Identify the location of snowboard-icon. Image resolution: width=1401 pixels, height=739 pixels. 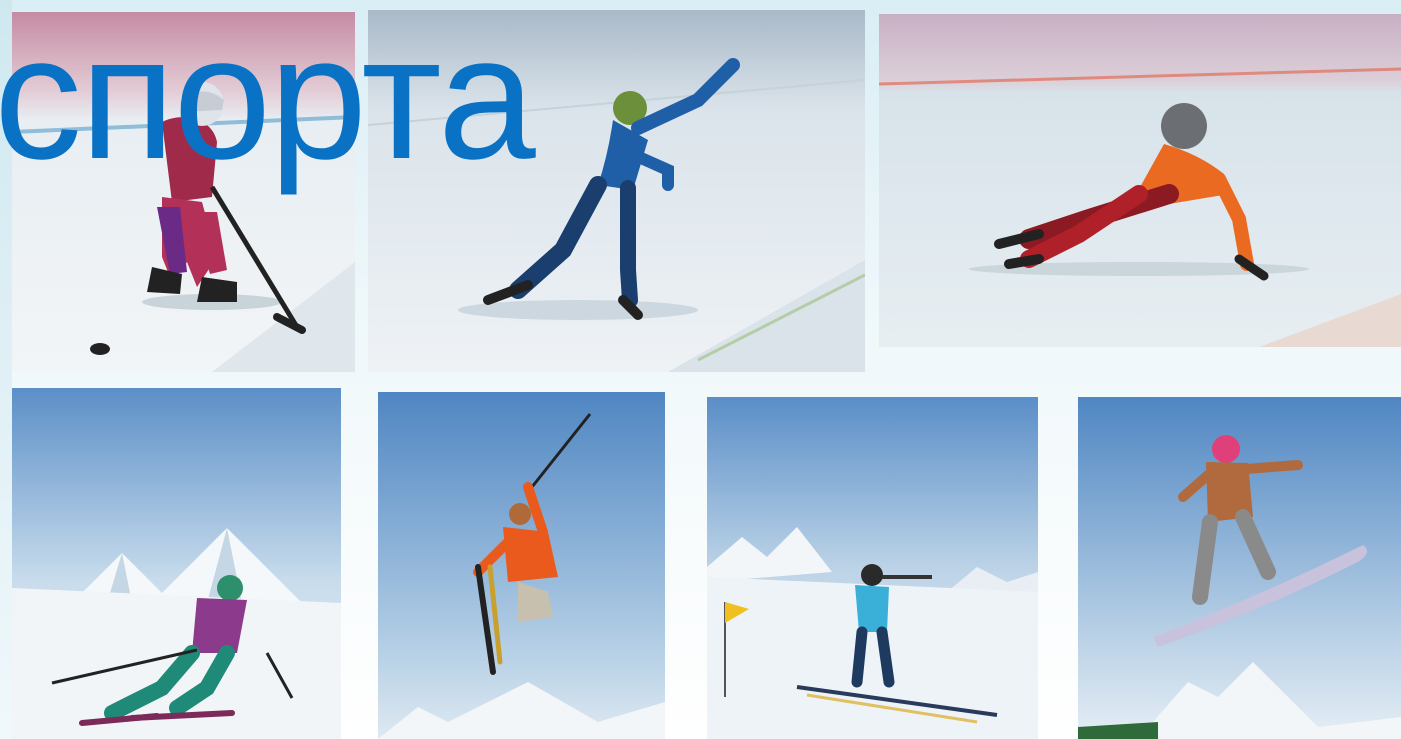
(1239, 568).